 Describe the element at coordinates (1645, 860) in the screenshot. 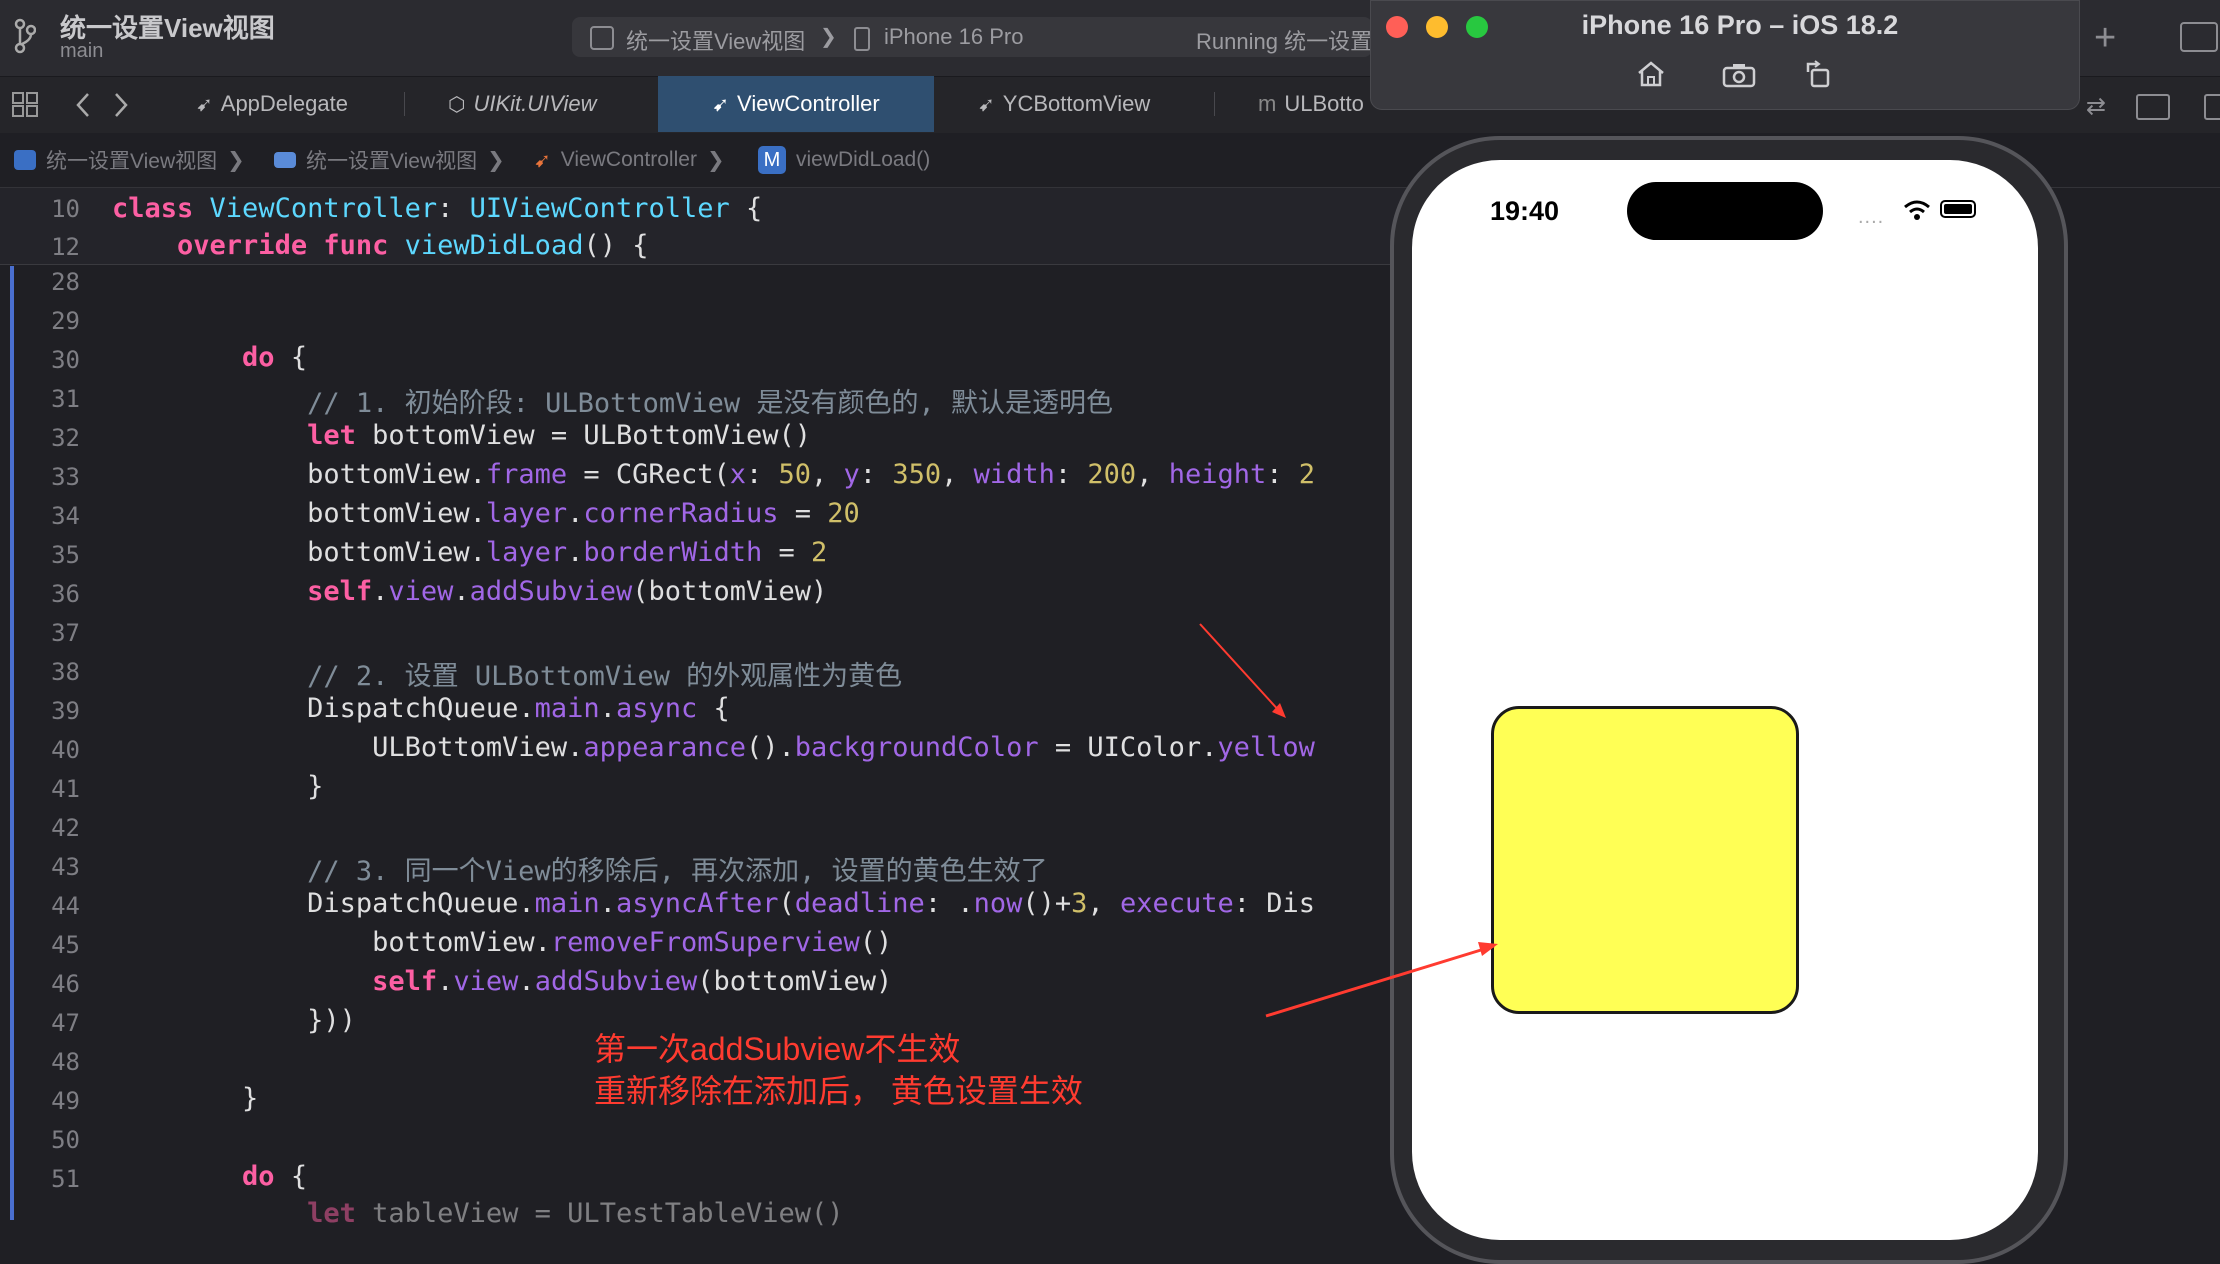

I see `bottom-view` at that location.